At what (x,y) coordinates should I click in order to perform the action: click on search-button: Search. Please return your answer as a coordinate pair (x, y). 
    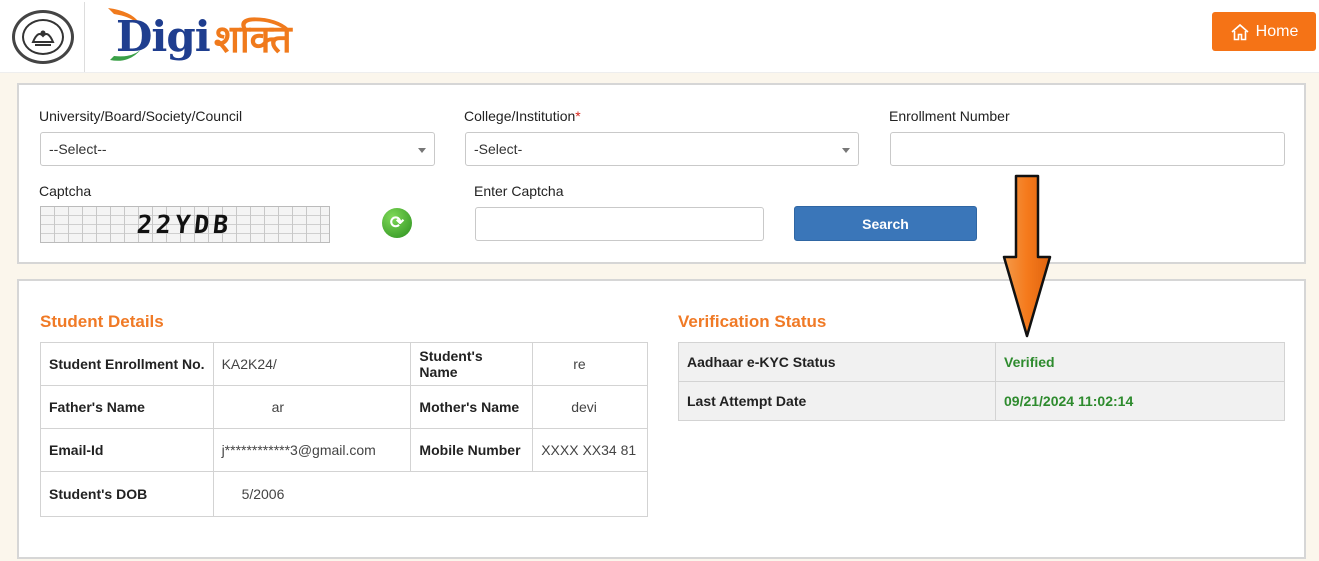
    Looking at the image, I should click on (885, 223).